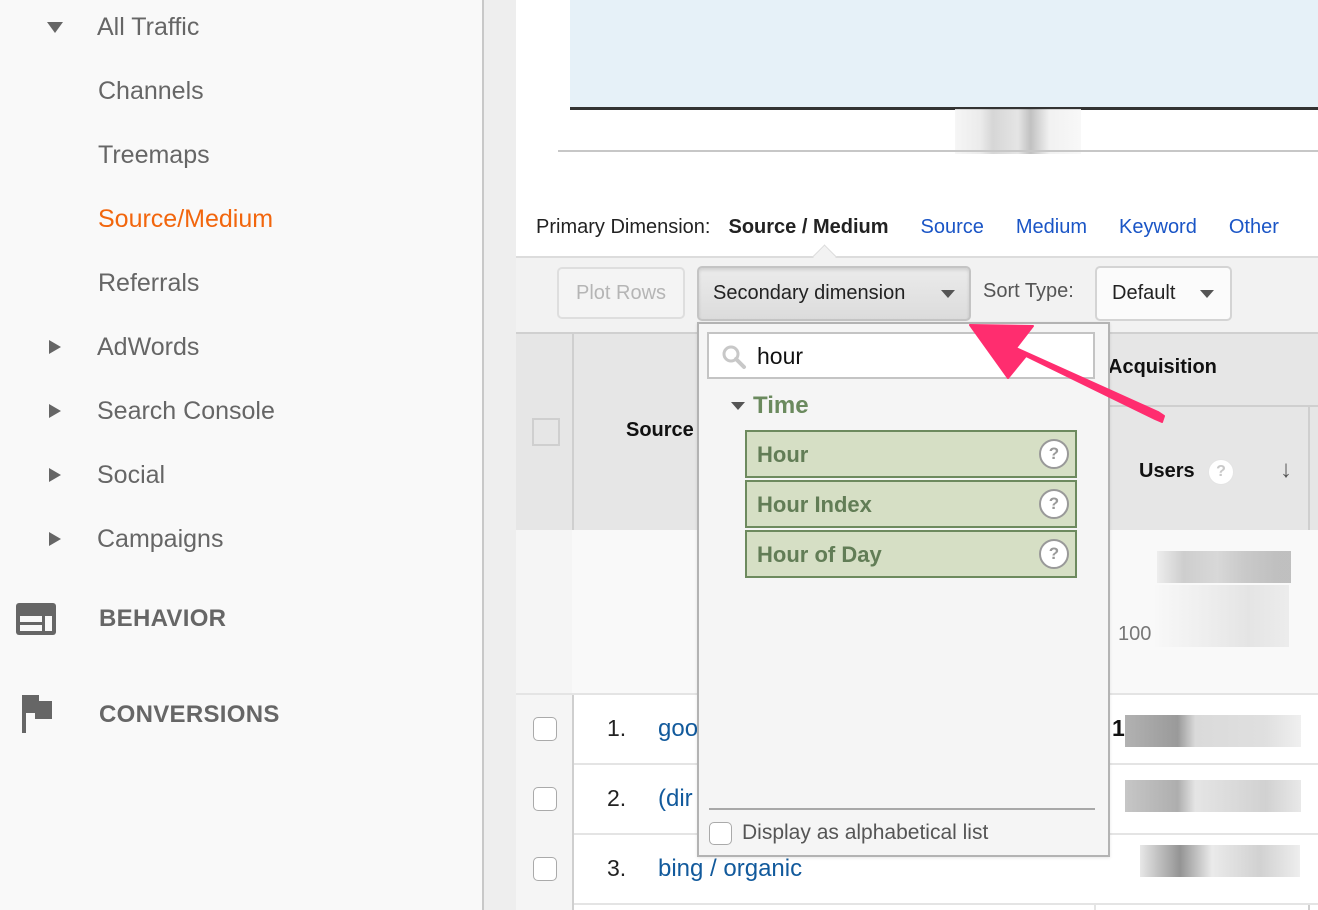 The image size is (1318, 910). Describe the element at coordinates (623, 226) in the screenshot. I see `primary-dimension-label: Primary Dimension:` at that location.